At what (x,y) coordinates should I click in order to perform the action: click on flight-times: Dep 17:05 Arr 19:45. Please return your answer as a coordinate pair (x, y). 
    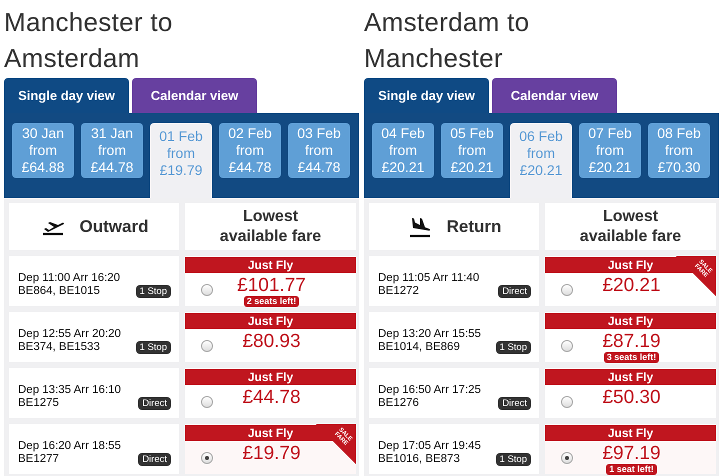
    Looking at the image, I should click on (430, 445).